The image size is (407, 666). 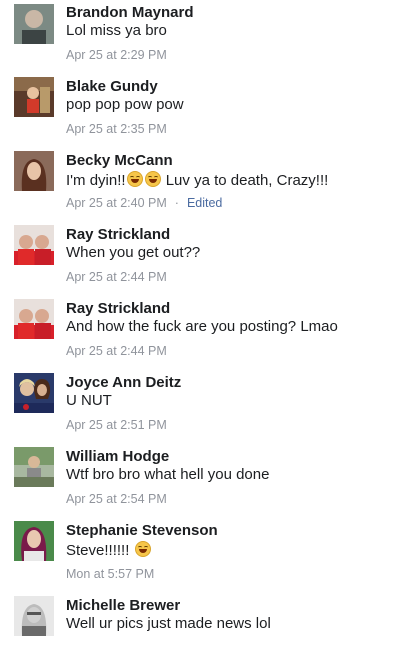 I want to click on comment-text-start: Steve!!!!!!, so click(x=100, y=550).